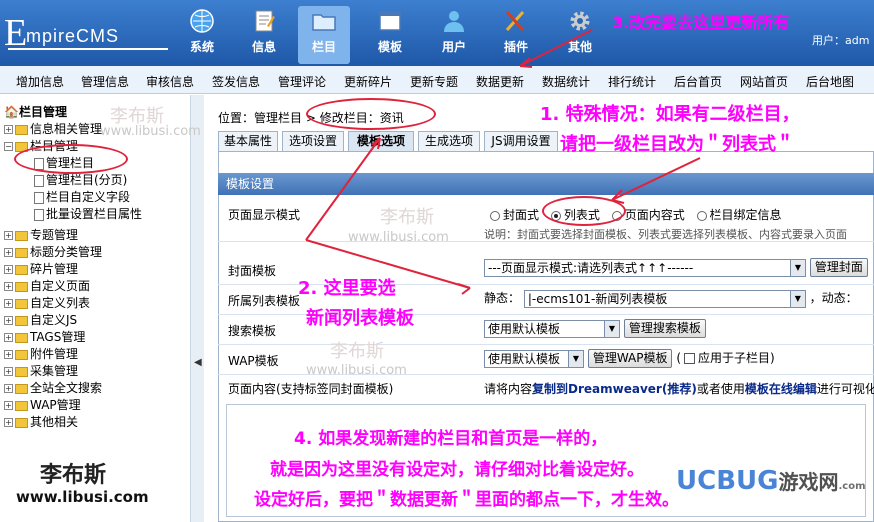  Describe the element at coordinates (556, 48) in the screenshot. I see `arrow-to-data-update` at that location.